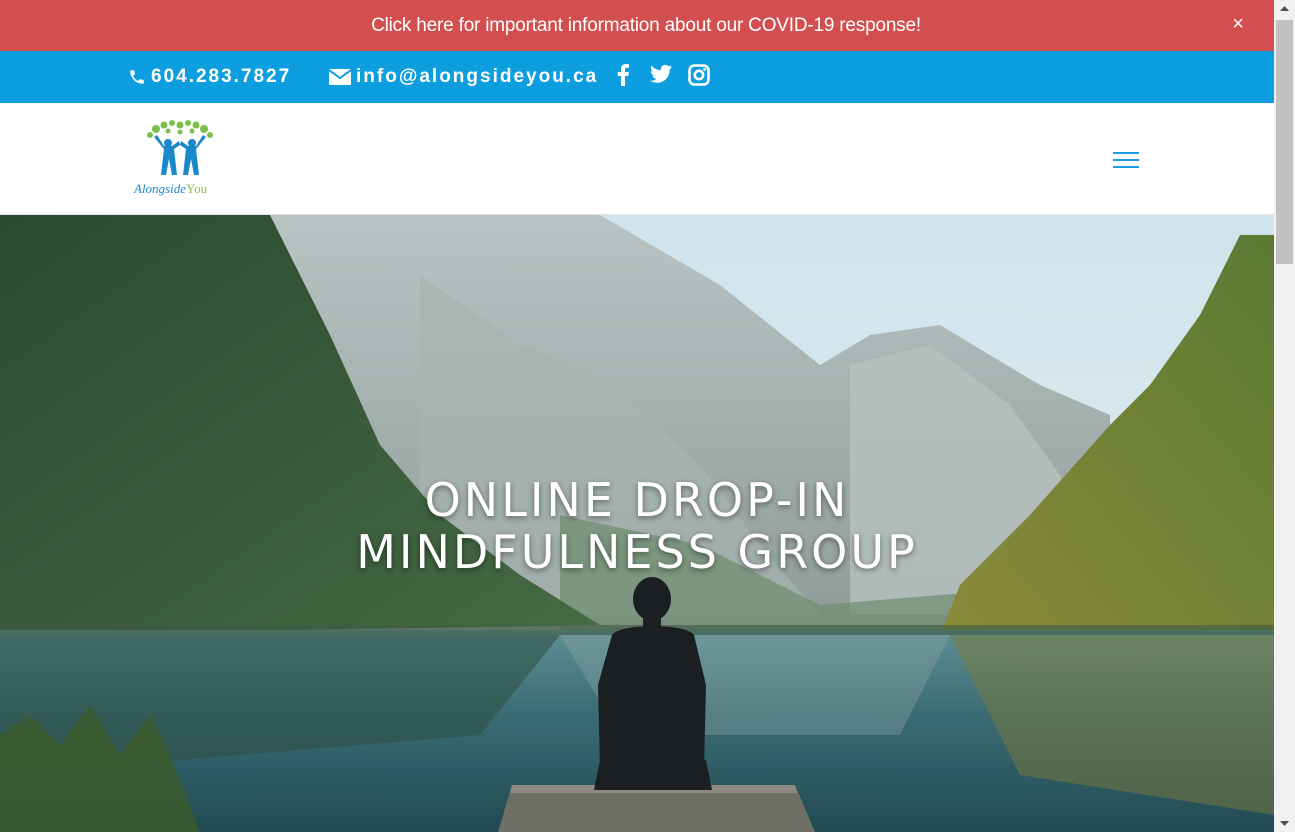  I want to click on alongside-you-logo: AlongsideYou, so click(180, 160).